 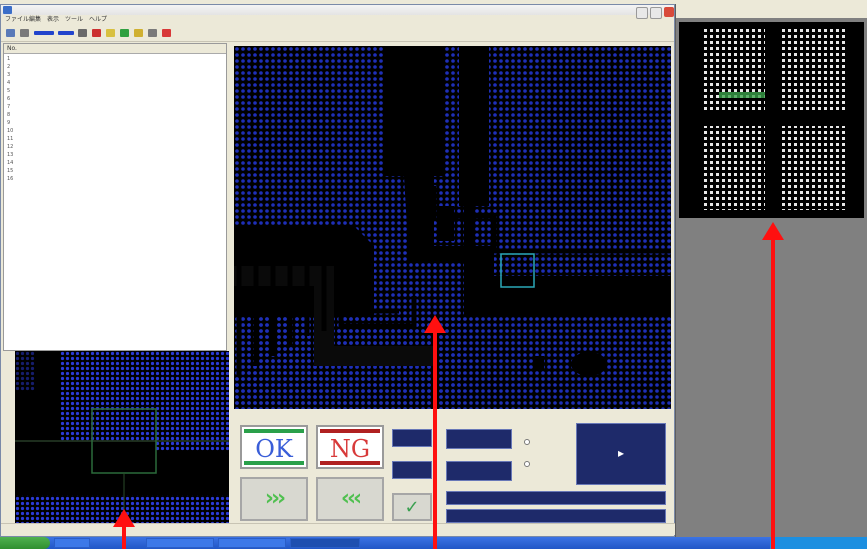 I want to click on ok-bar-top, so click(x=274, y=431).